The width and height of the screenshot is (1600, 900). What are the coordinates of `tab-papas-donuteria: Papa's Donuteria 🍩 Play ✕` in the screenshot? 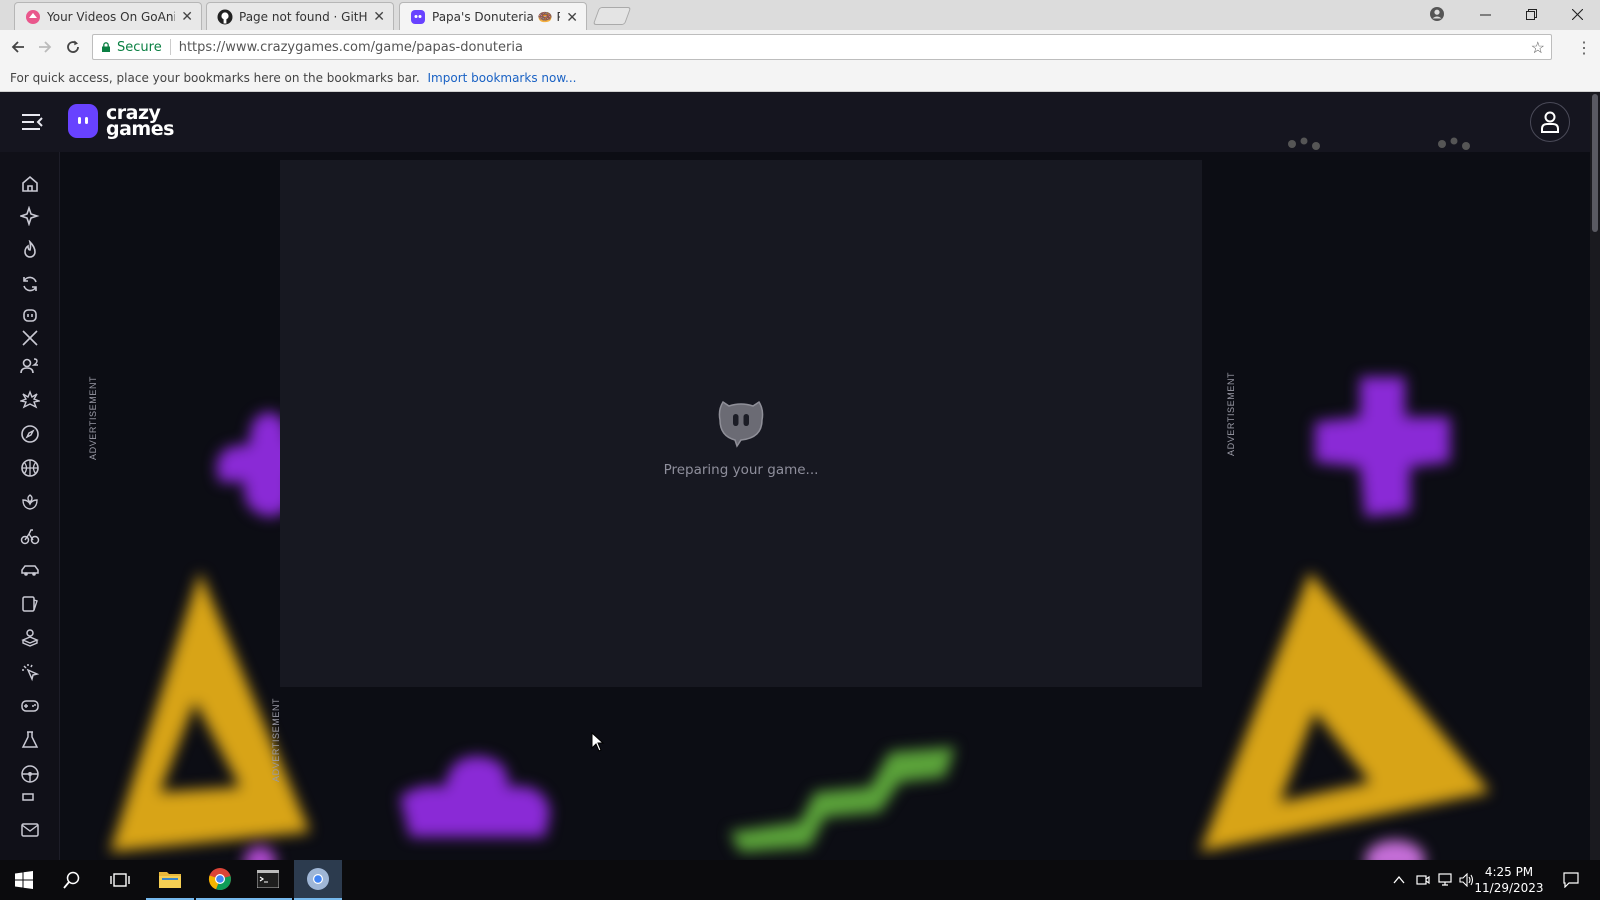 It's located at (493, 16).